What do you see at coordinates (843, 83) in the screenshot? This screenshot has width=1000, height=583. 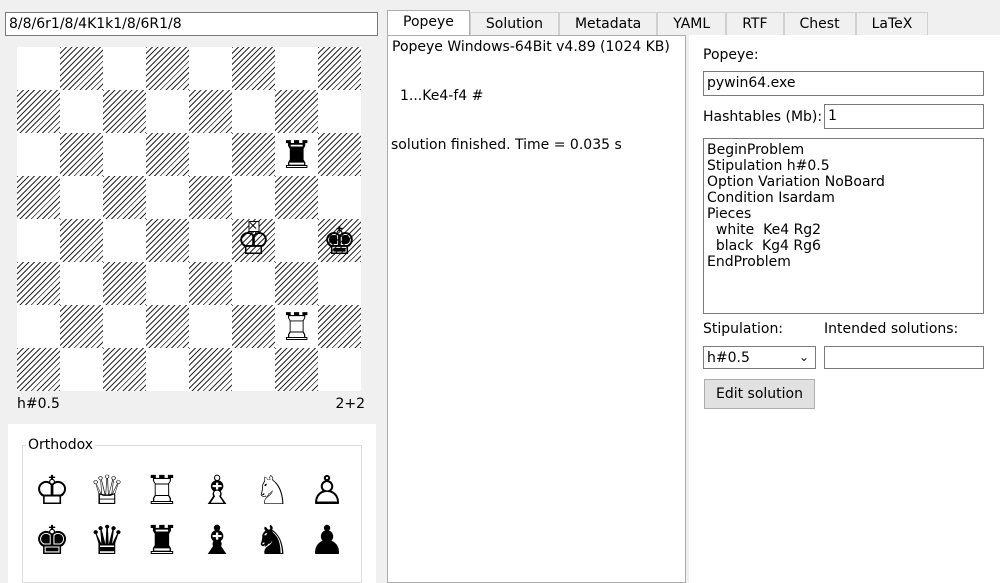 I see `popeye-exe-input: pywin64.exe` at bounding box center [843, 83].